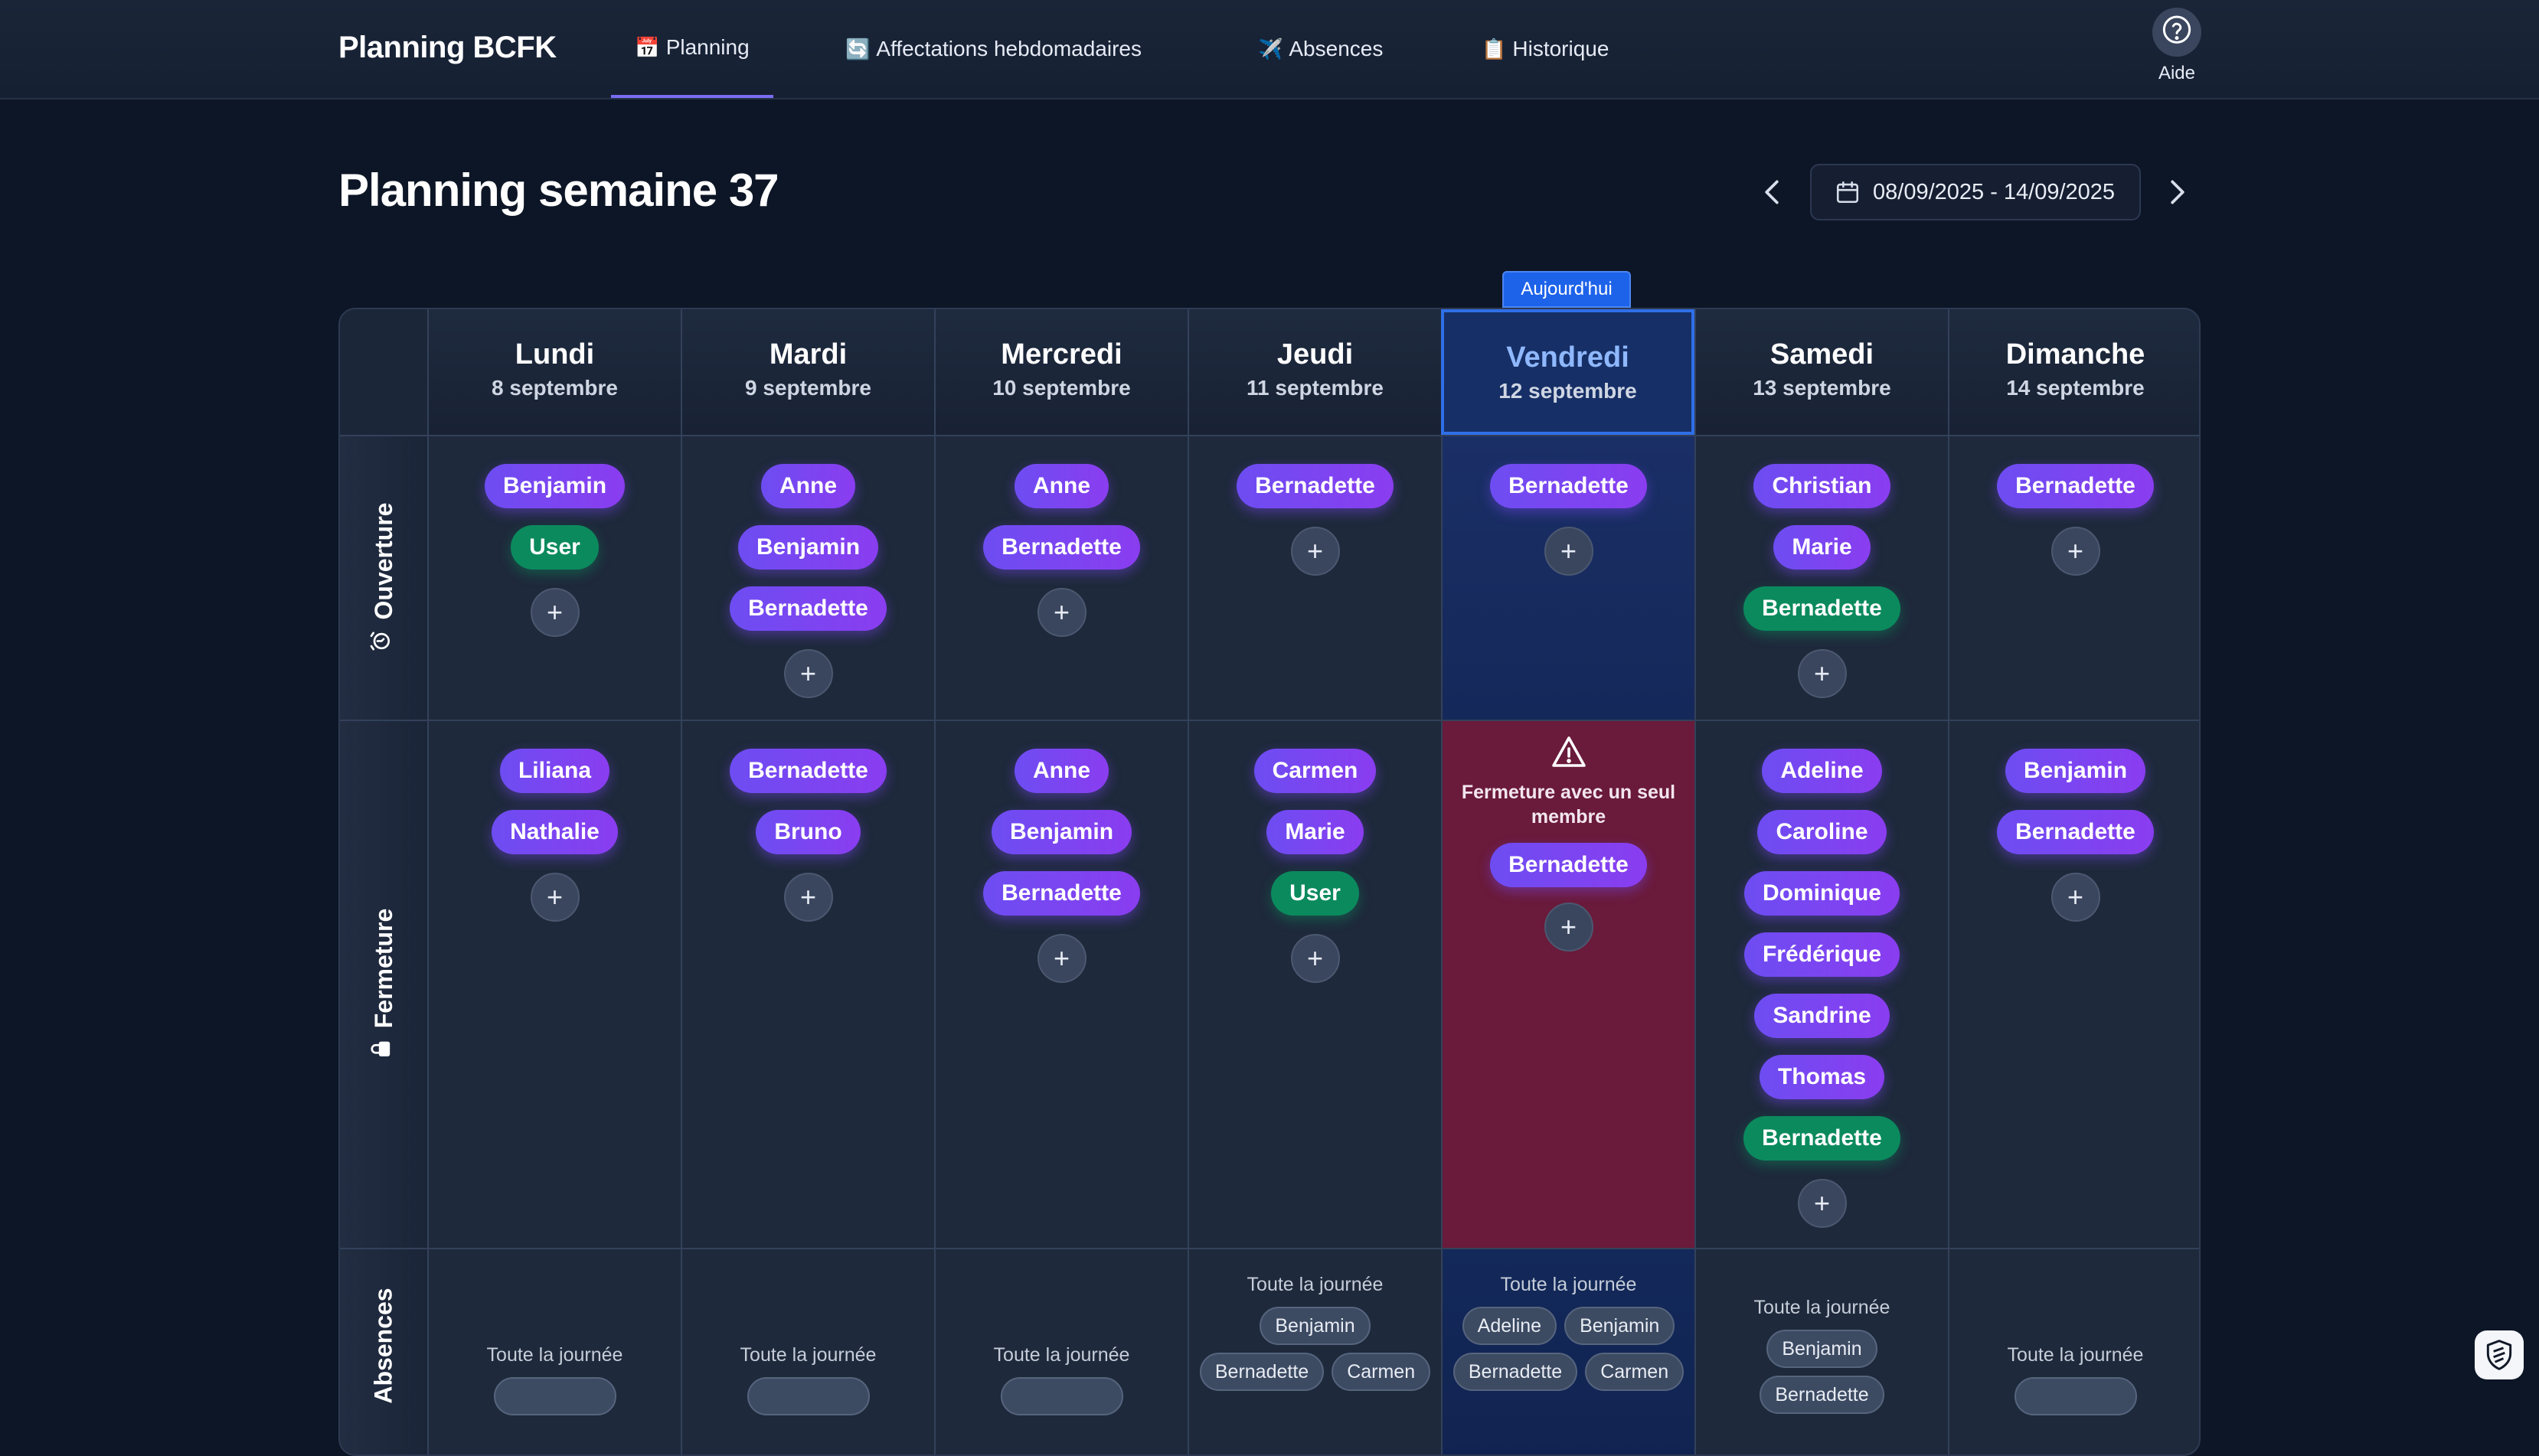 This screenshot has height=1456, width=2539. What do you see at coordinates (809, 832) in the screenshot?
I see `member-pill: Bruno` at bounding box center [809, 832].